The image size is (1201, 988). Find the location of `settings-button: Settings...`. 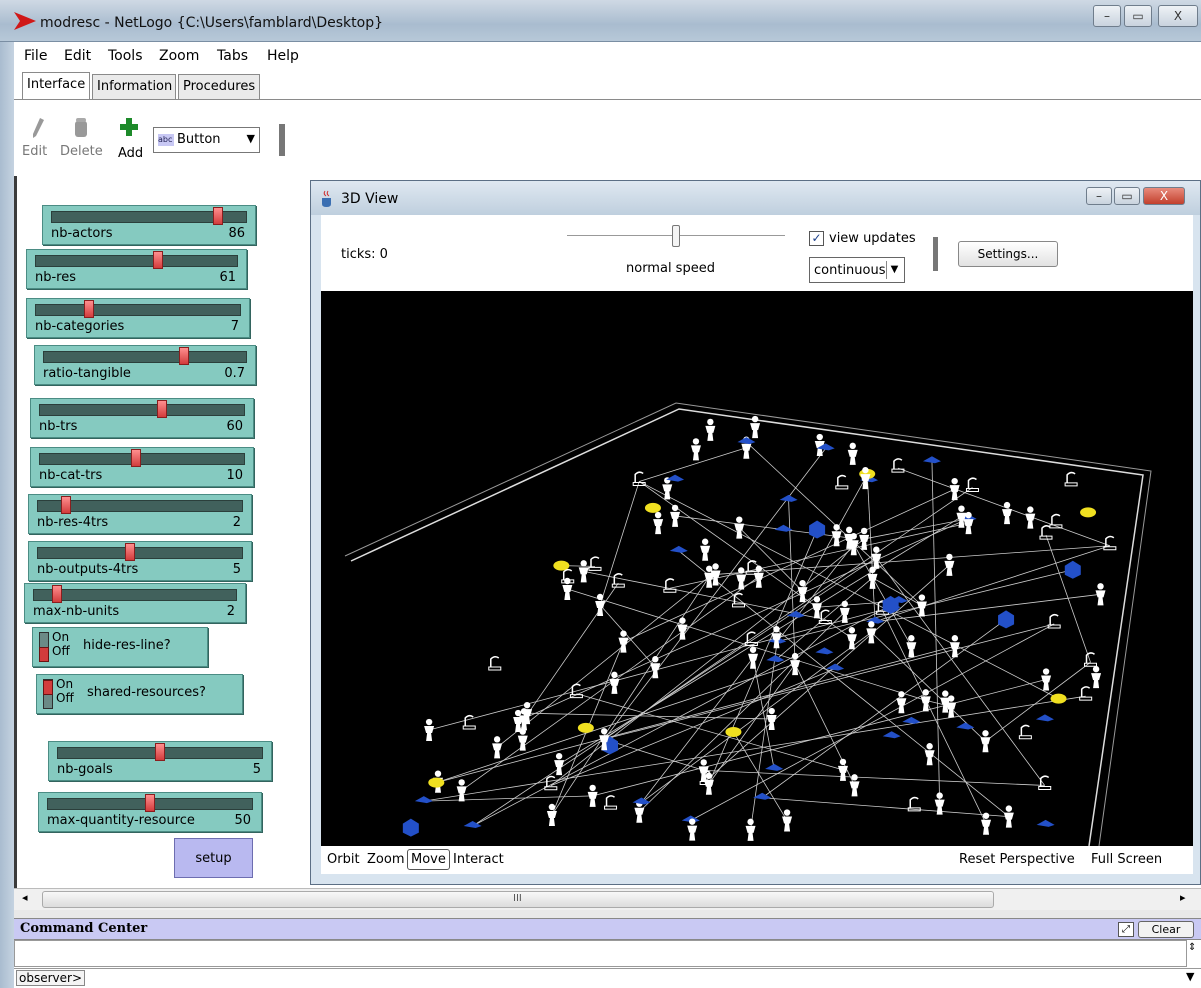

settings-button: Settings... is located at coordinates (1008, 254).